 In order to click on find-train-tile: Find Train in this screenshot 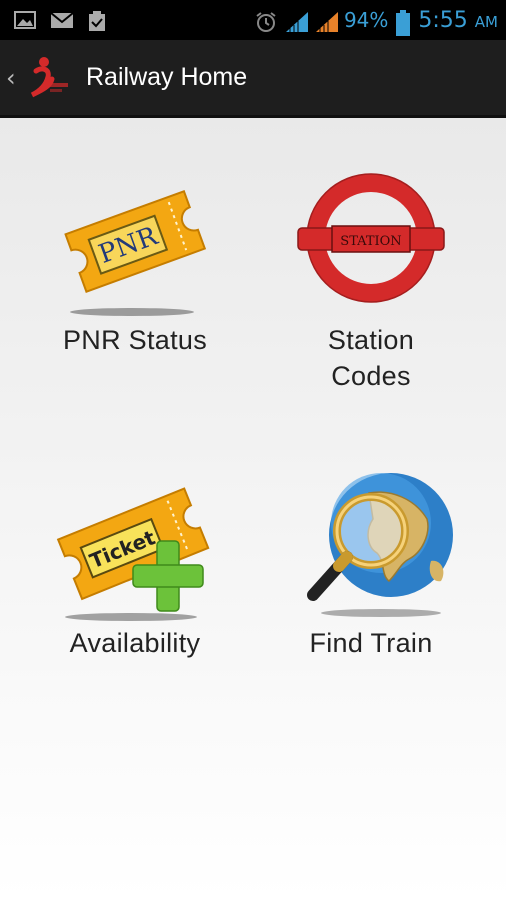, I will do `click(371, 562)`.